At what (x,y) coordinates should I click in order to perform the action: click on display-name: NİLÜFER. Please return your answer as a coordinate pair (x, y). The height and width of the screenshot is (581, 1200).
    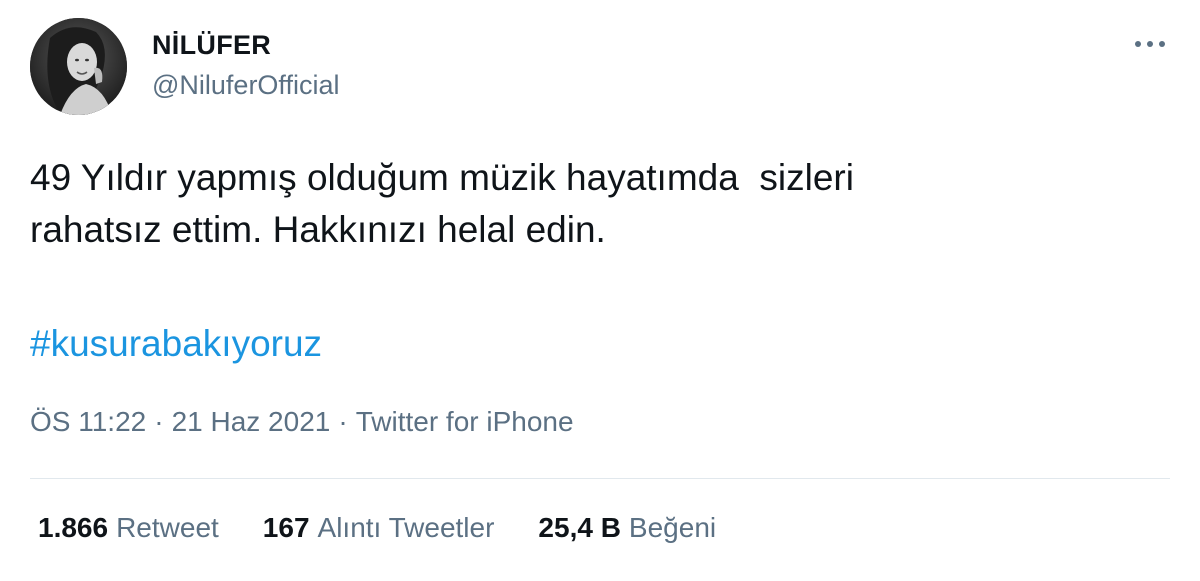
    Looking at the image, I should click on (211, 45).